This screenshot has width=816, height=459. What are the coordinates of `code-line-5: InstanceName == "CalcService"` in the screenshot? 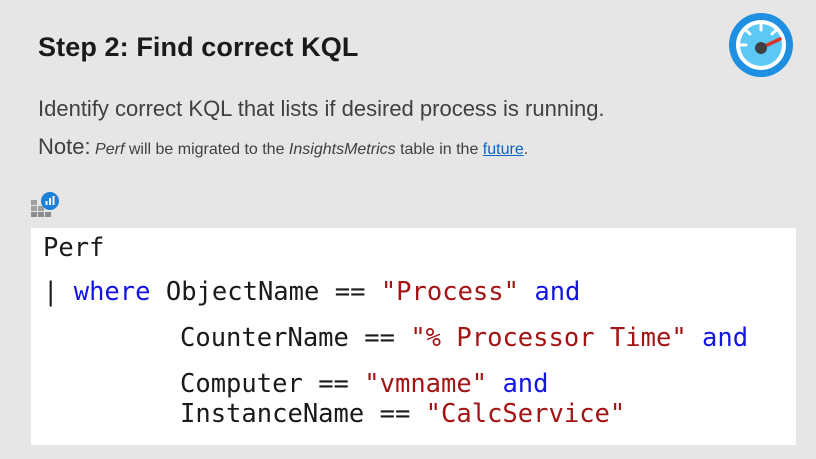 It's located at (402, 414).